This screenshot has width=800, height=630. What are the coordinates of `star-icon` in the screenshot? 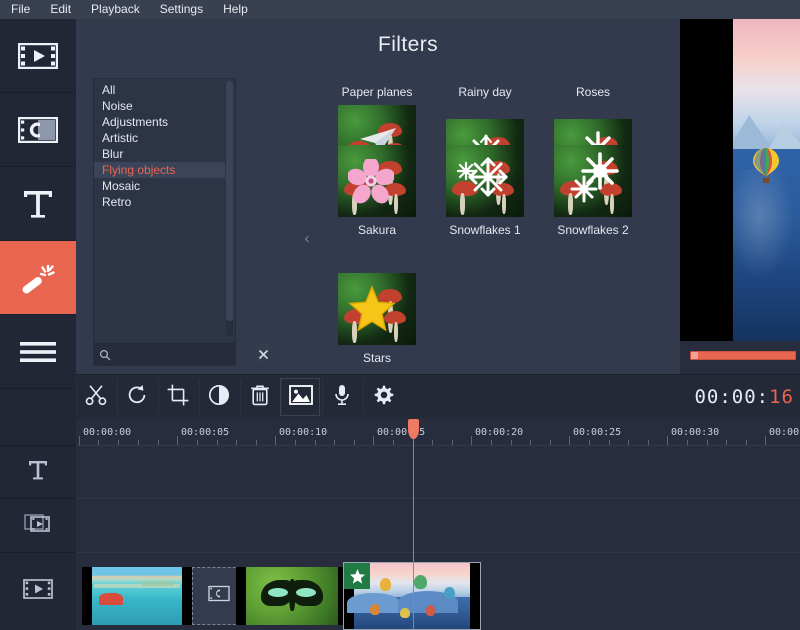 It's located at (357, 576).